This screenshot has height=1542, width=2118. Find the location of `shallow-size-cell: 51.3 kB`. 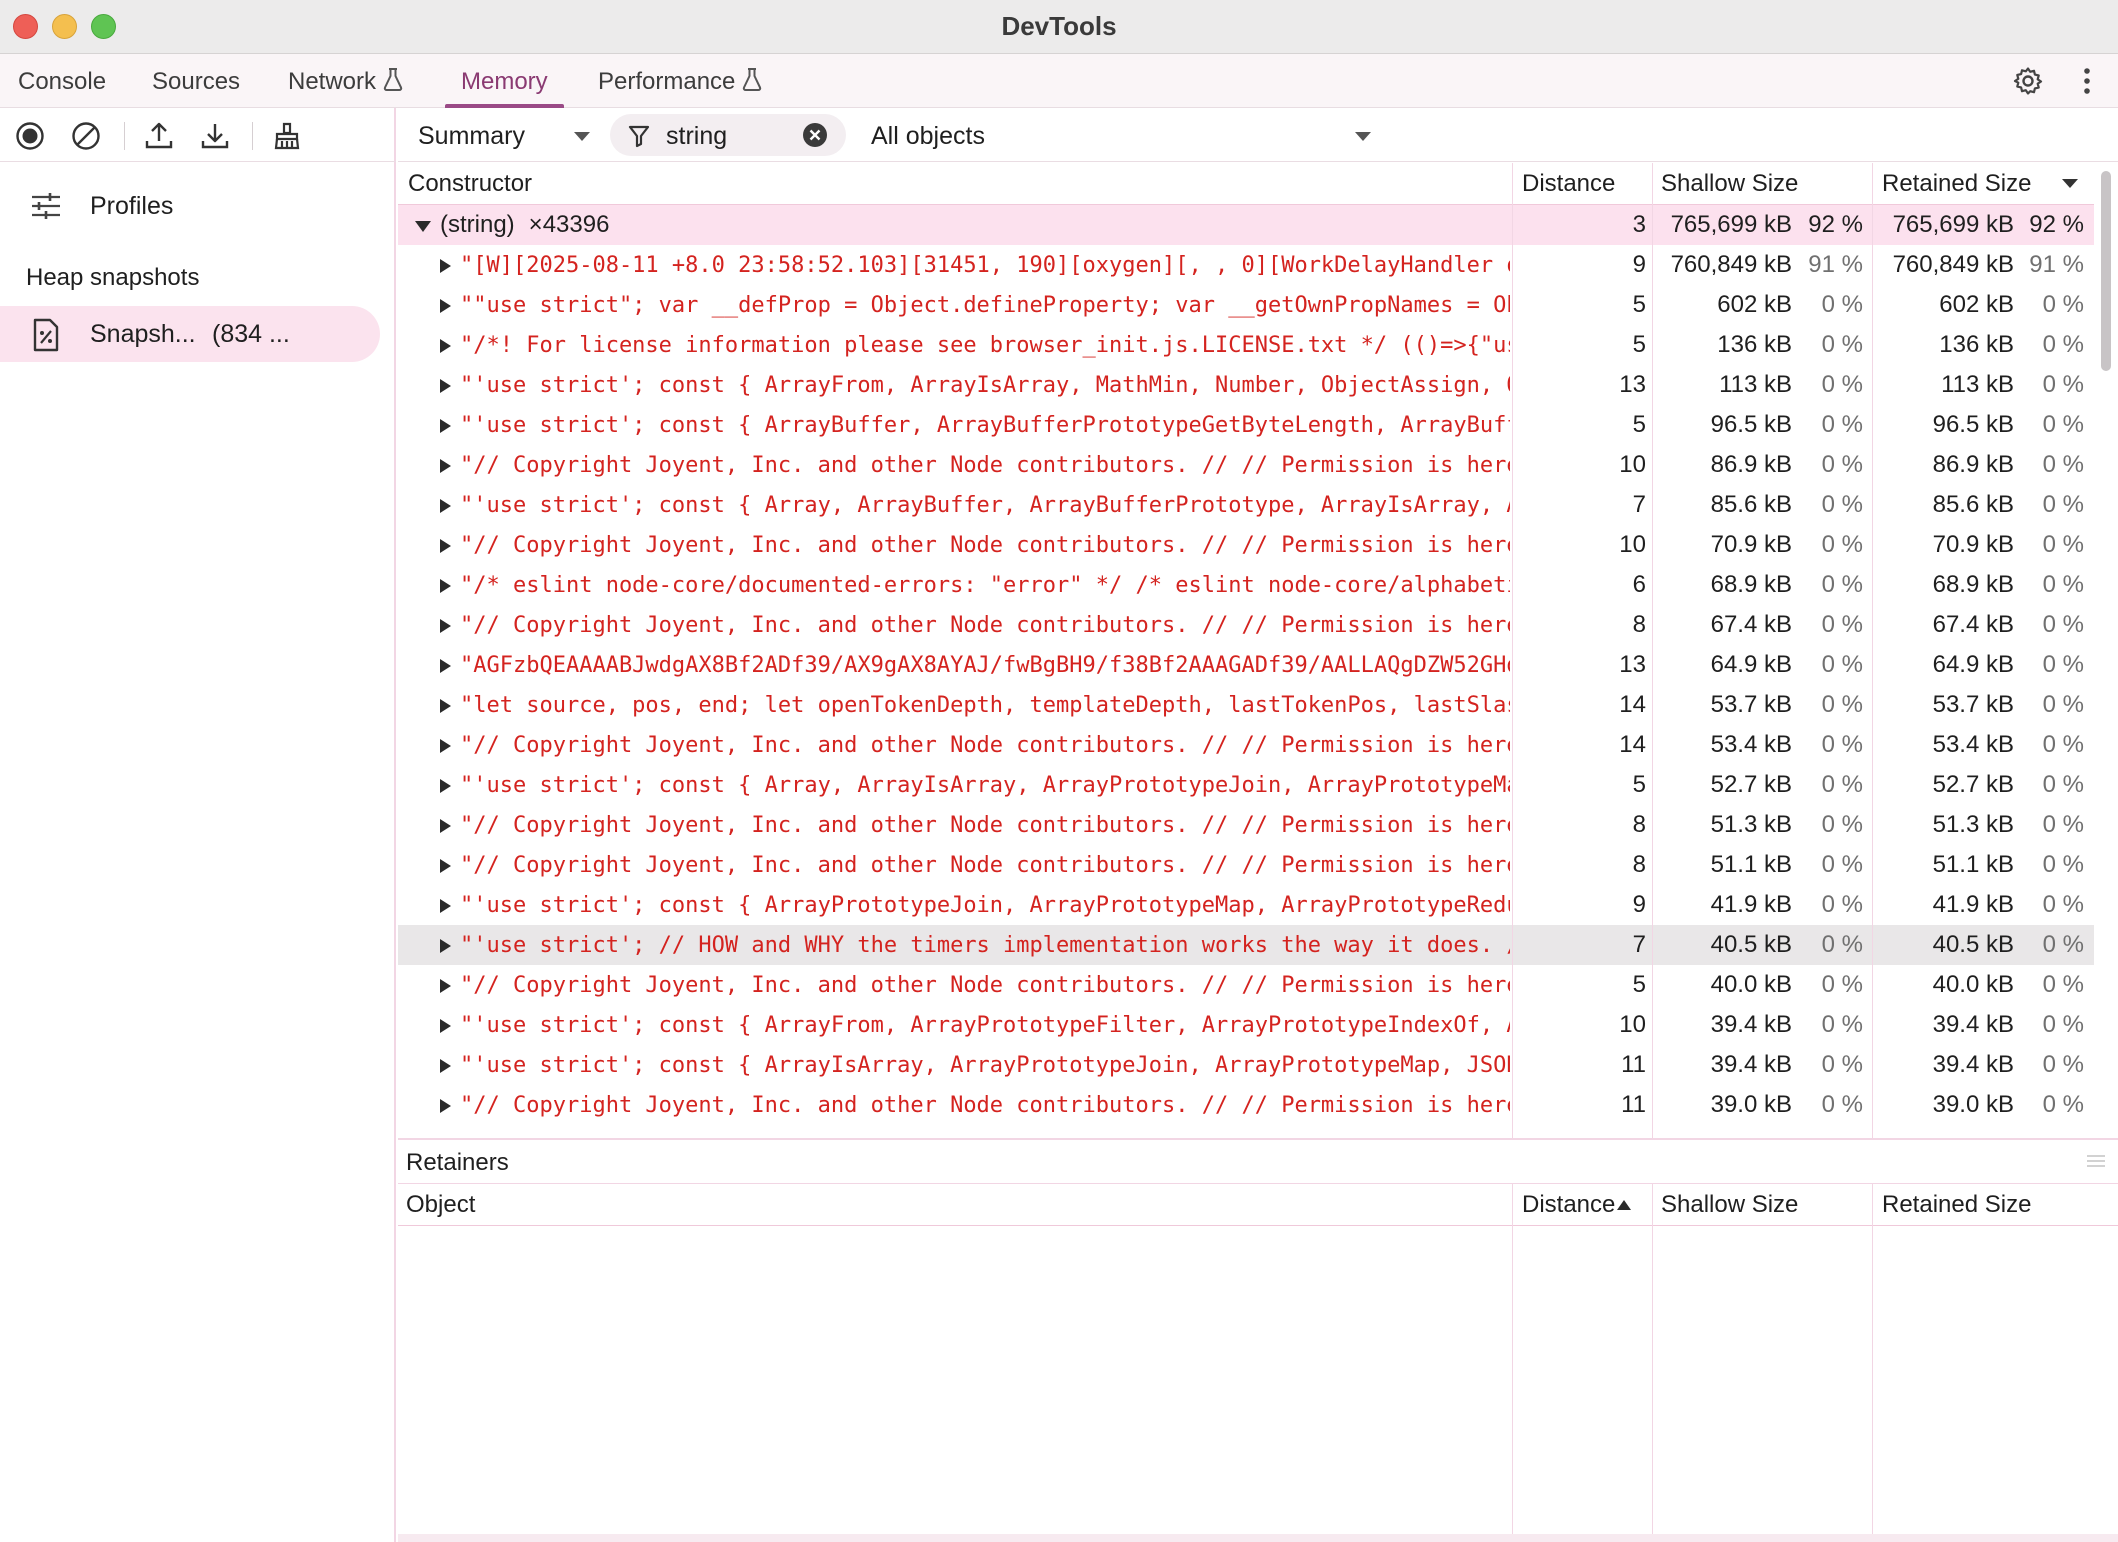

shallow-size-cell: 51.3 kB is located at coordinates (1751, 824).